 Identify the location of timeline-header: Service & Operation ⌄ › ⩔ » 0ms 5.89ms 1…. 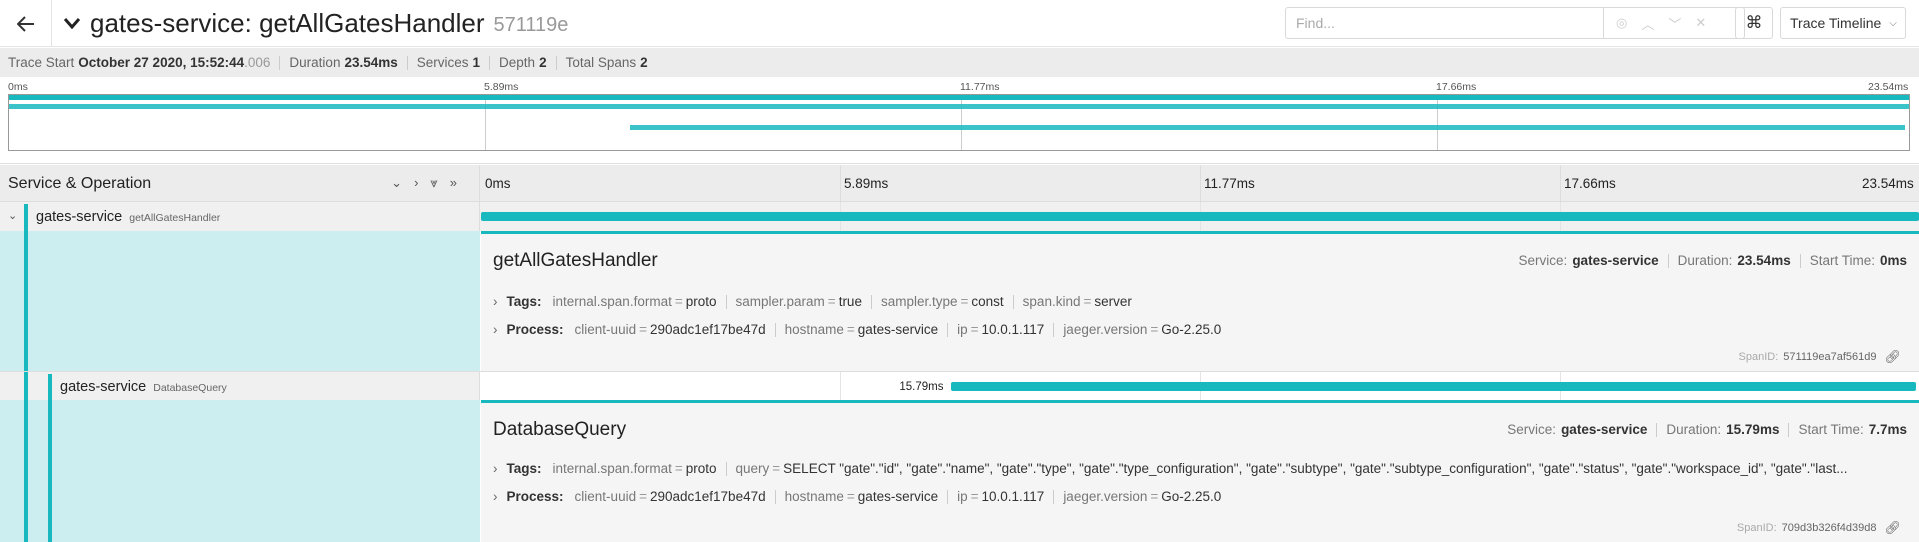
(959, 183).